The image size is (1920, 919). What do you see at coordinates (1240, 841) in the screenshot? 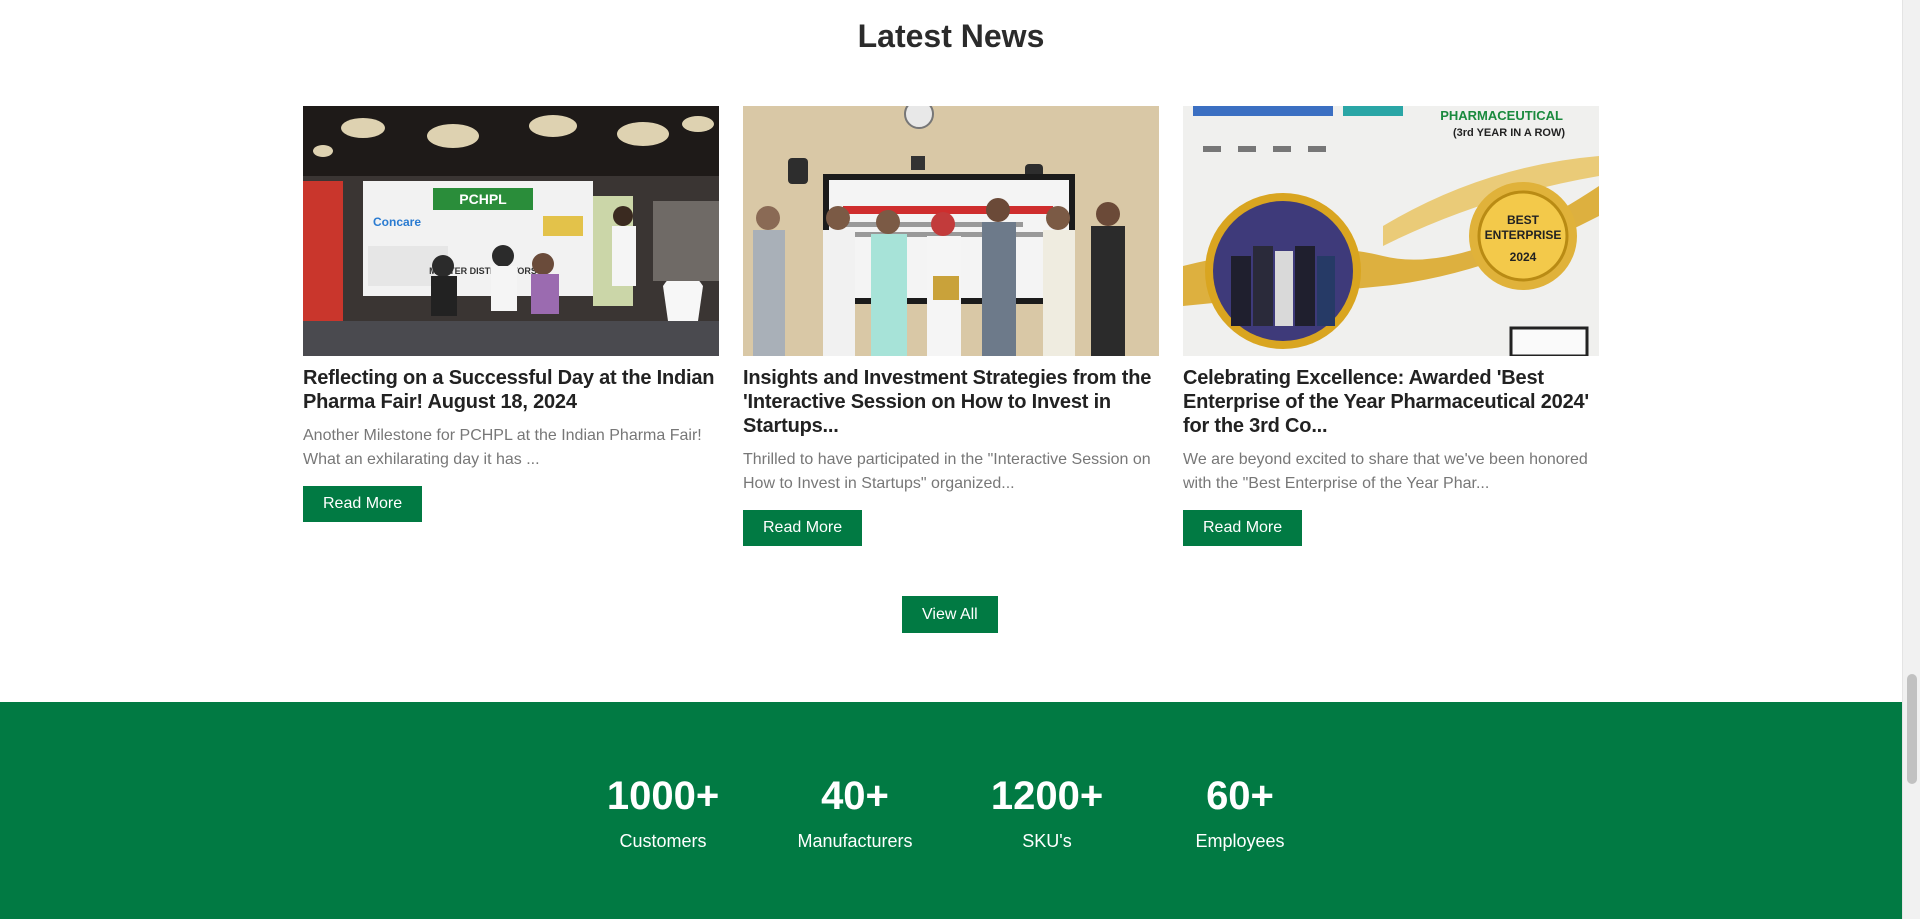
I see `stat-label: Employees` at bounding box center [1240, 841].